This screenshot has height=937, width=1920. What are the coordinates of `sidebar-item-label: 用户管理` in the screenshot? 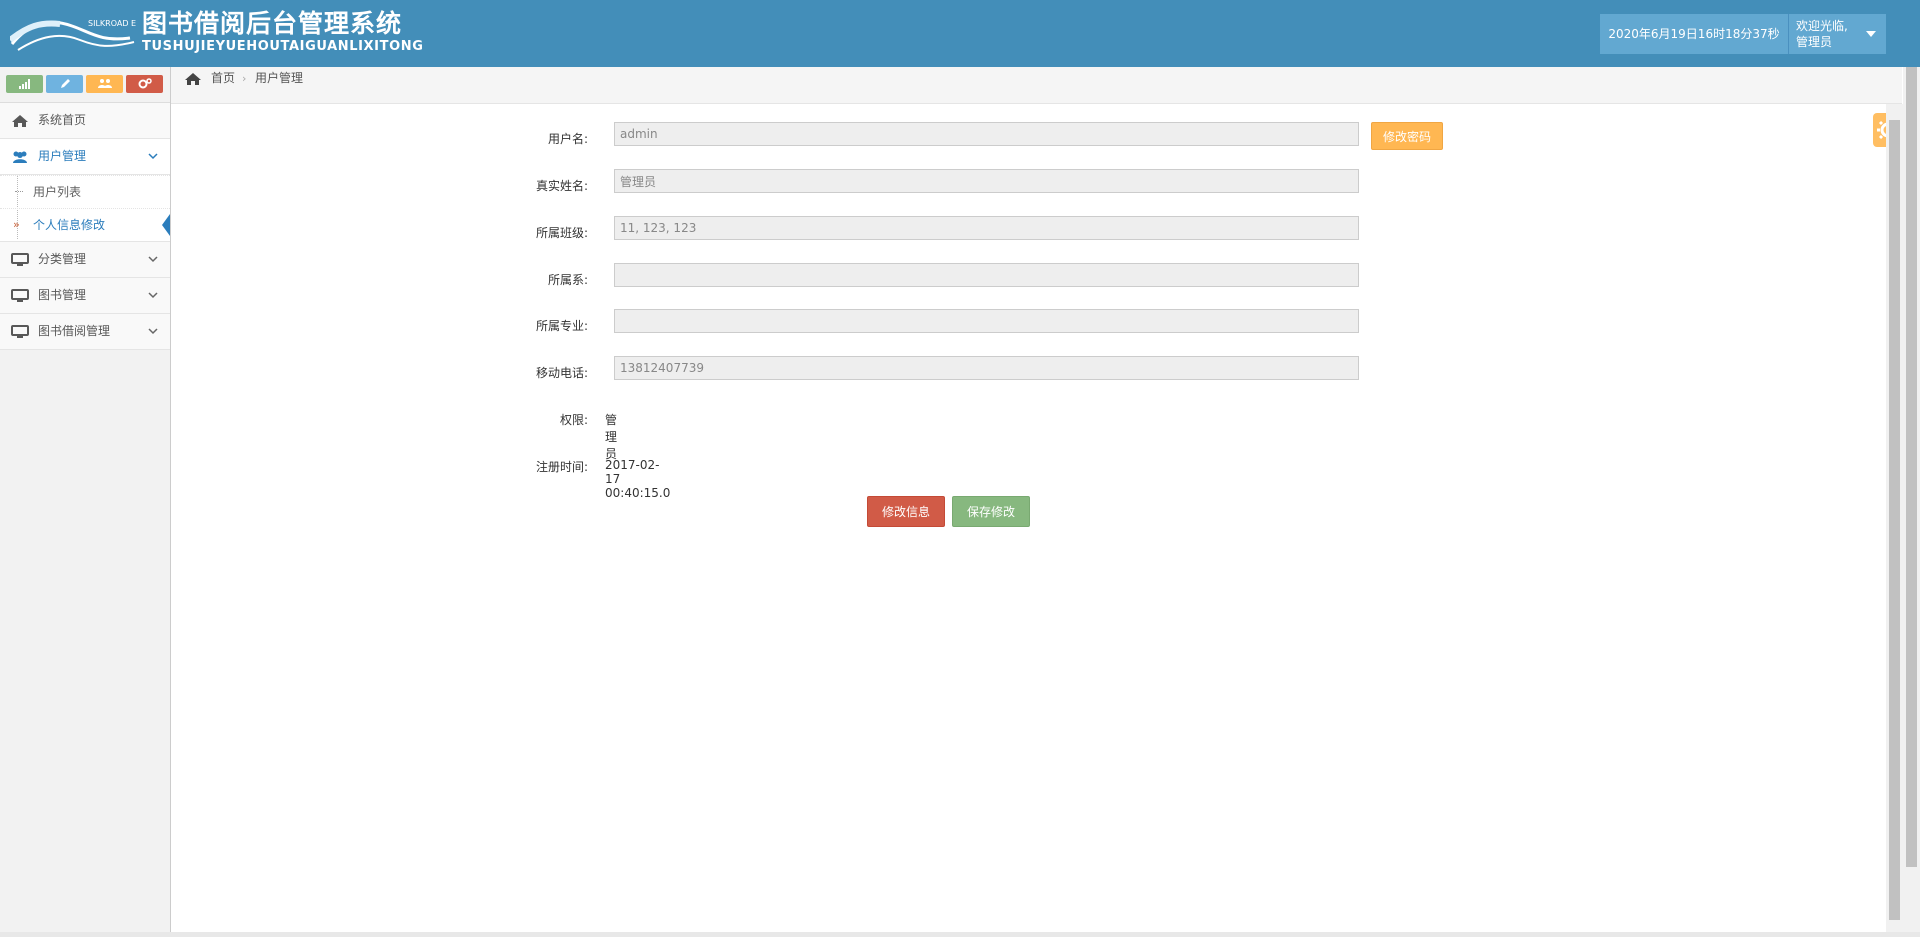 It's located at (62, 156).